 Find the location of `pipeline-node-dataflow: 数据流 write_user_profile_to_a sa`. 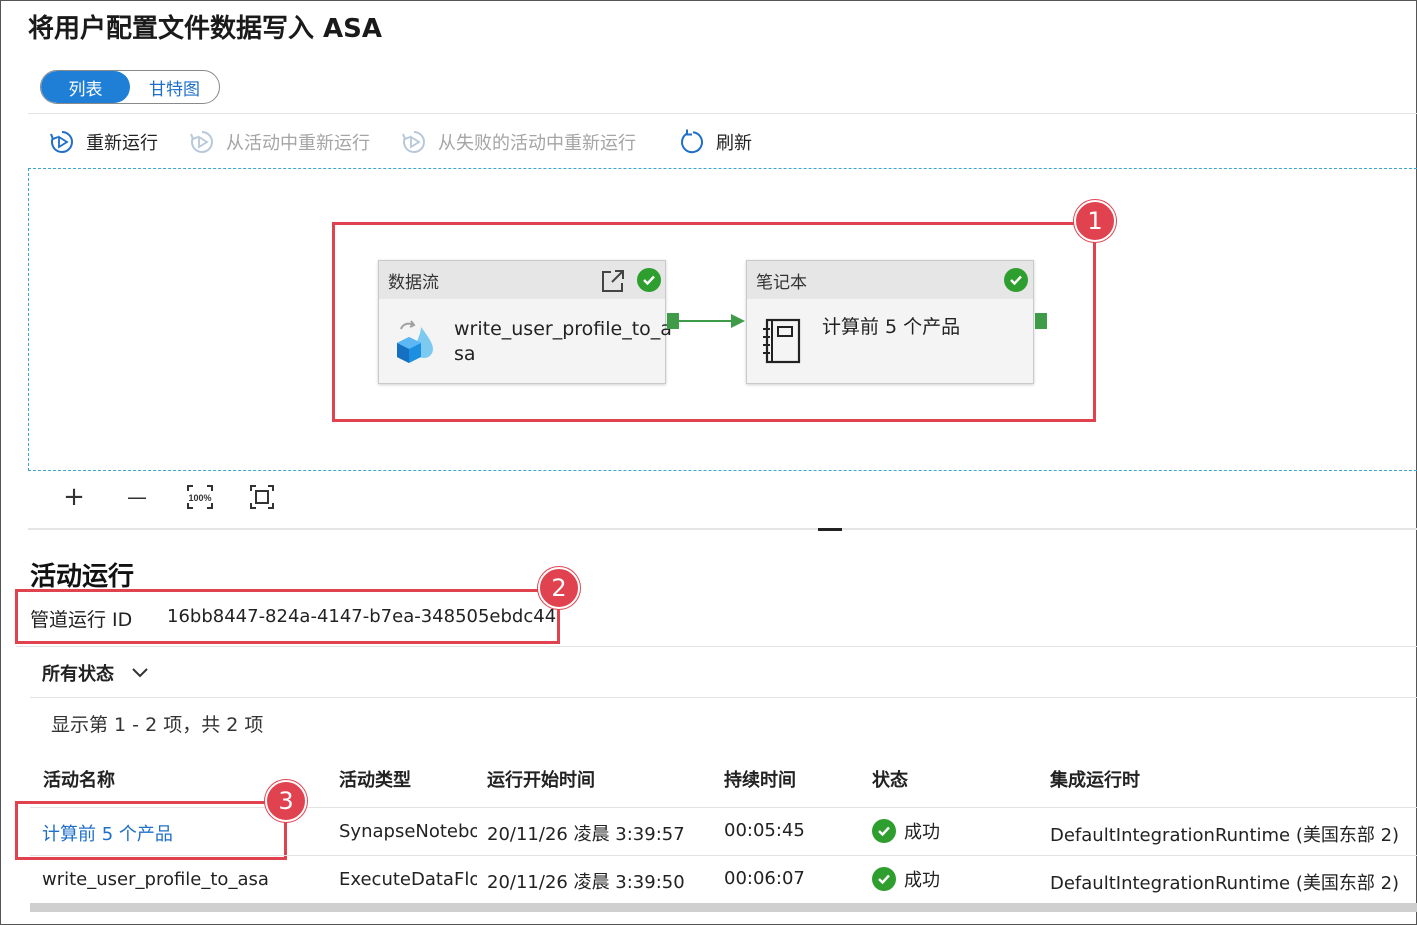

pipeline-node-dataflow: 数据流 write_user_profile_to_a sa is located at coordinates (525, 322).